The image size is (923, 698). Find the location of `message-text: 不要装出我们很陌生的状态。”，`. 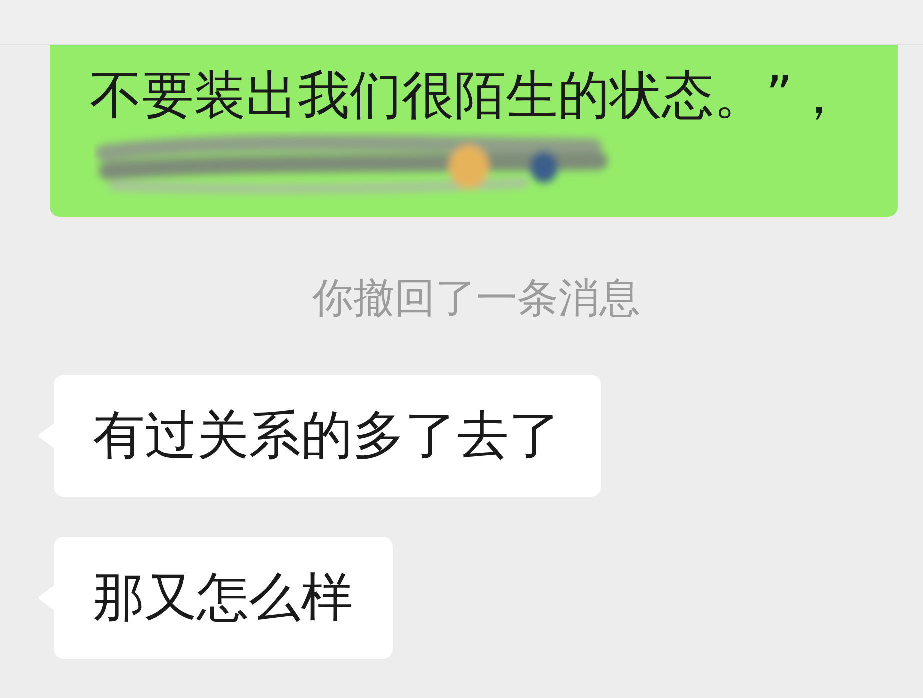

message-text: 不要装出我们很陌生的状态。”， is located at coordinates (467, 96).